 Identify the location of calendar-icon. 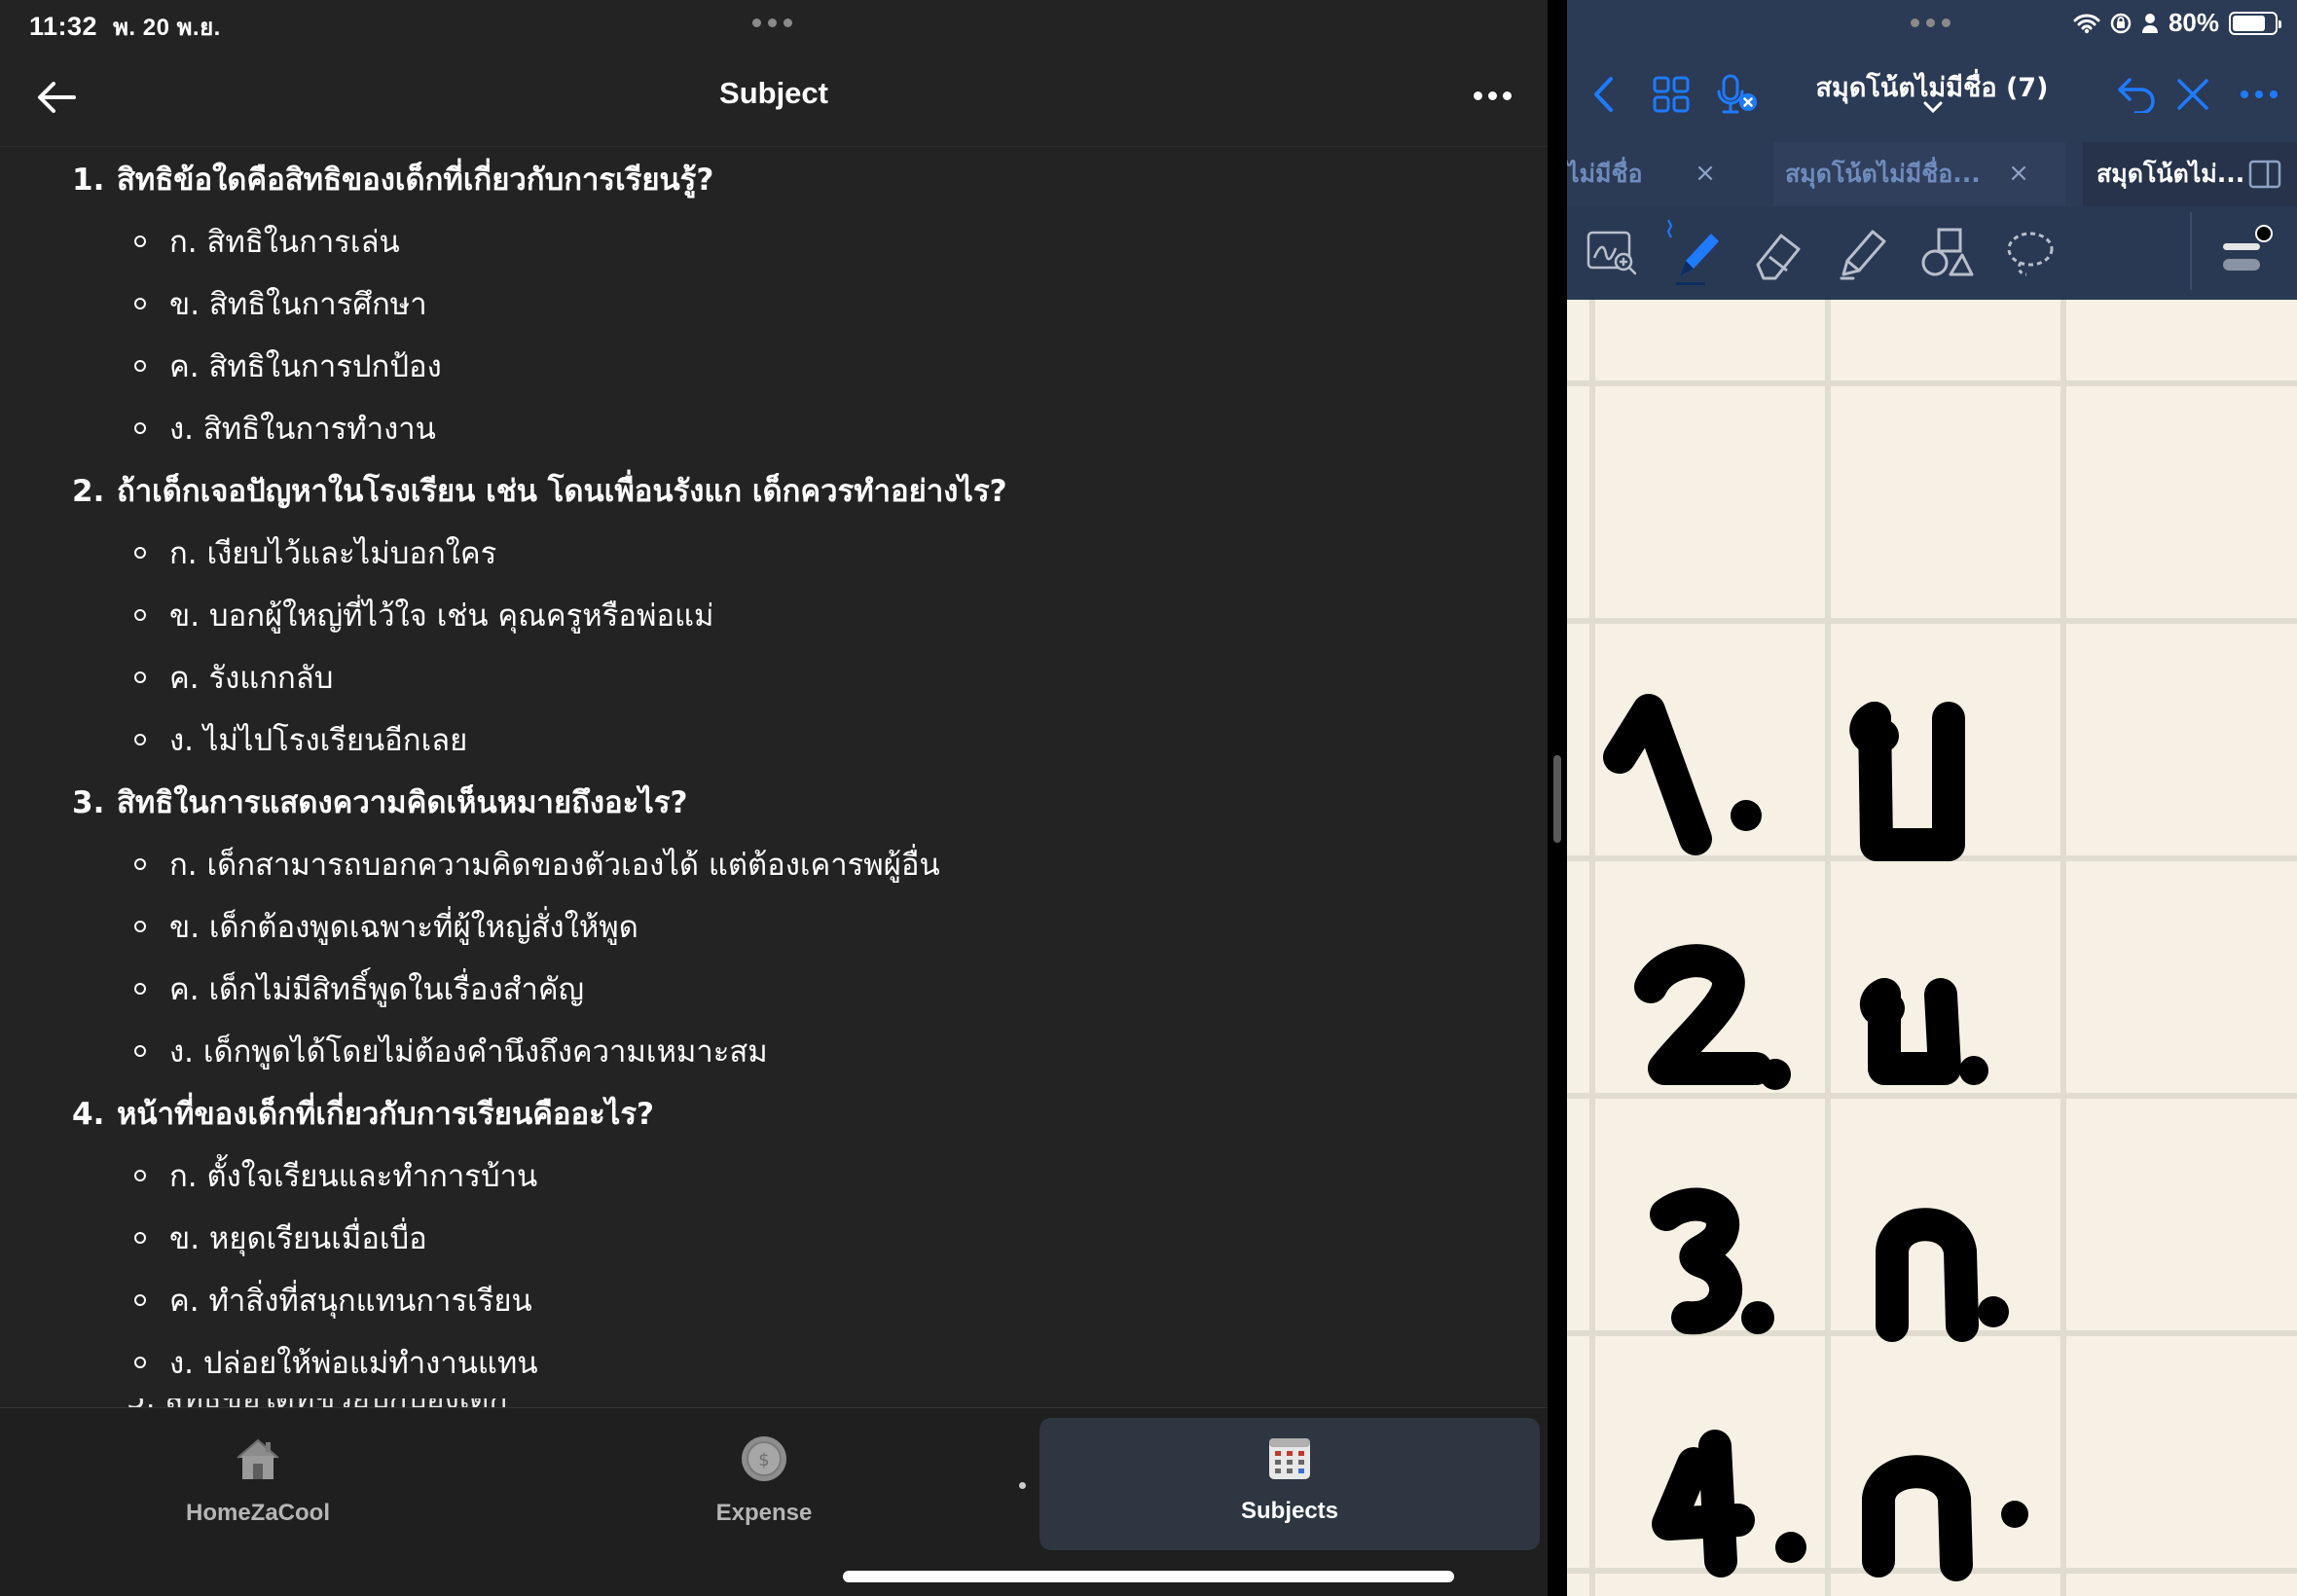
(1289, 1458).